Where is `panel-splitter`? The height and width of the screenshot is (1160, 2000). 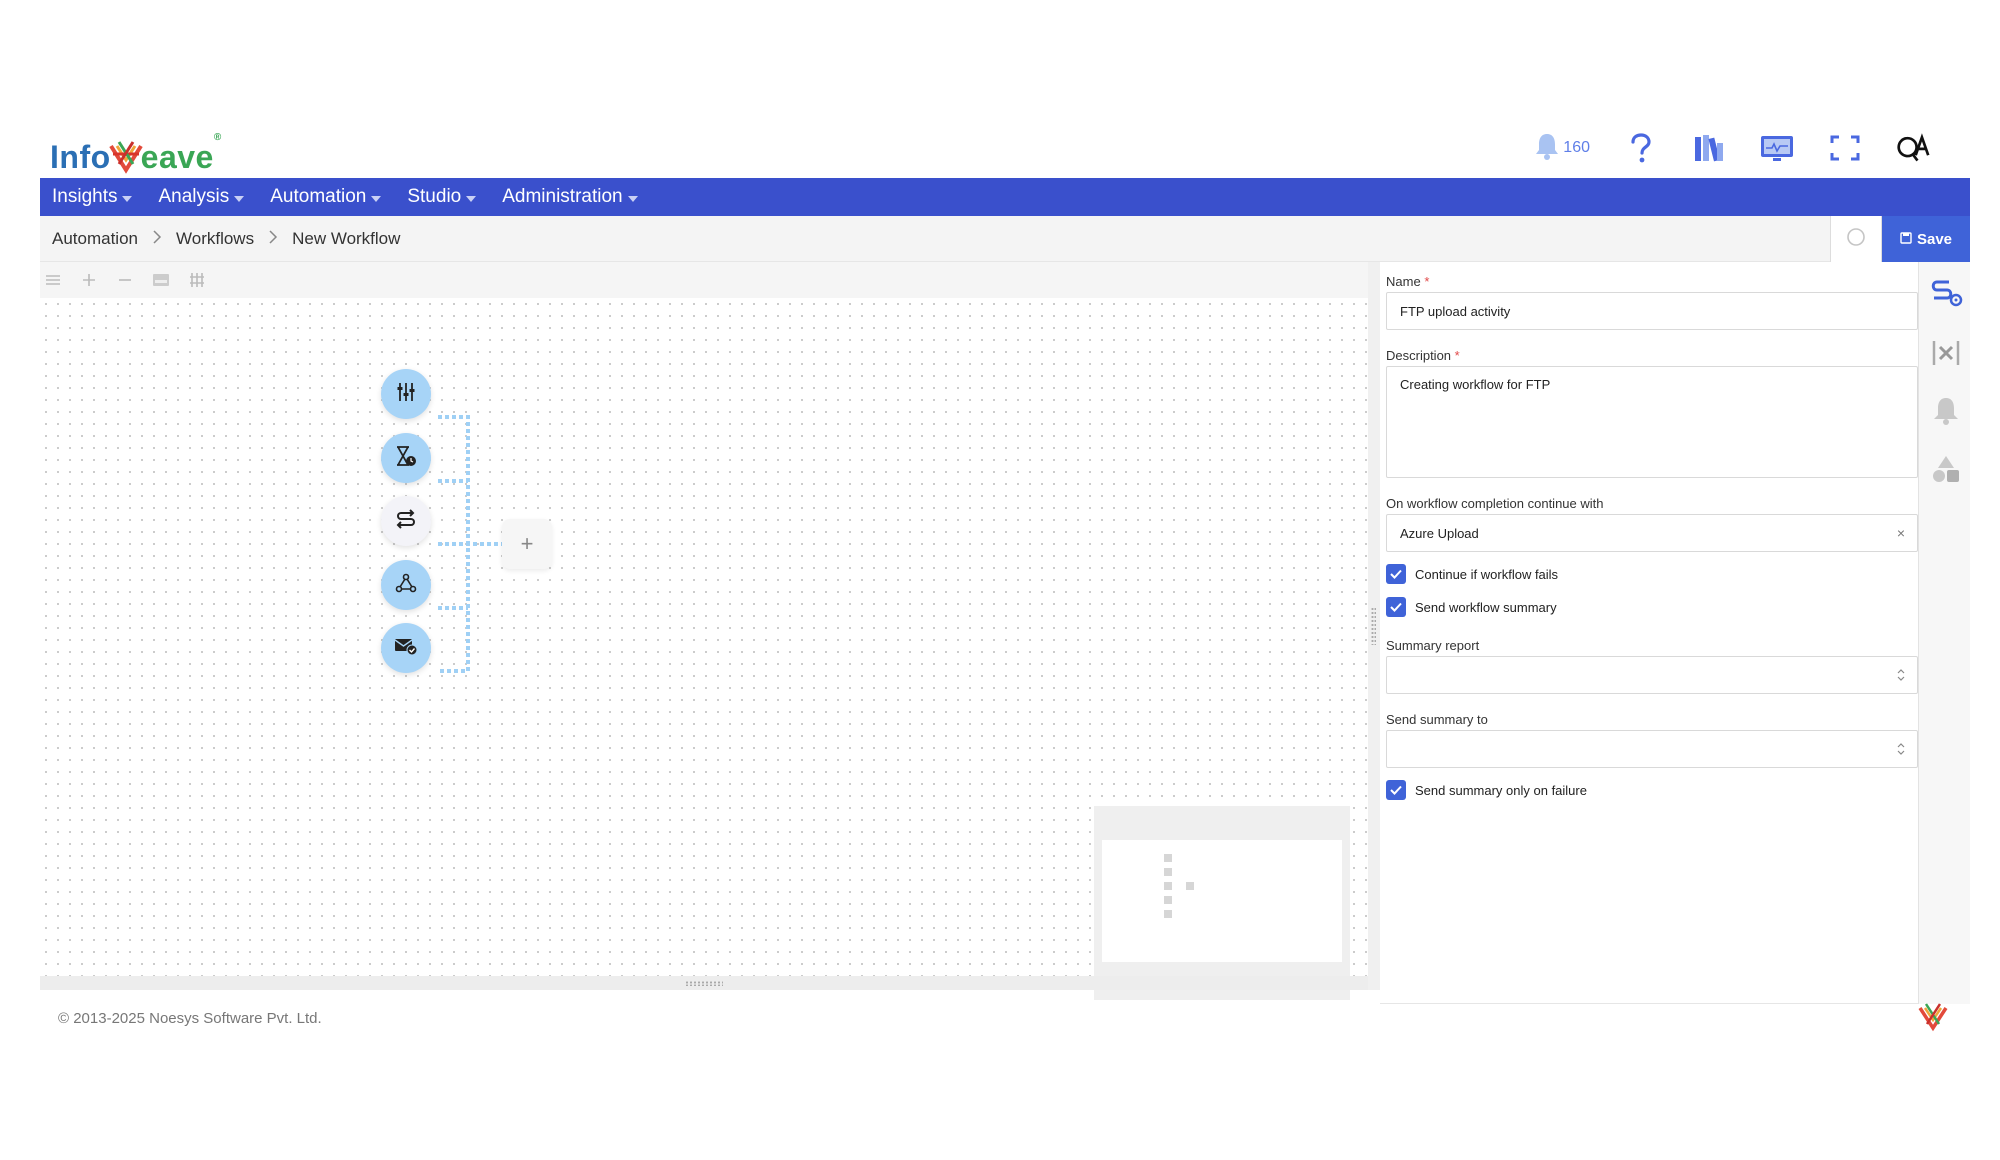 panel-splitter is located at coordinates (1374, 626).